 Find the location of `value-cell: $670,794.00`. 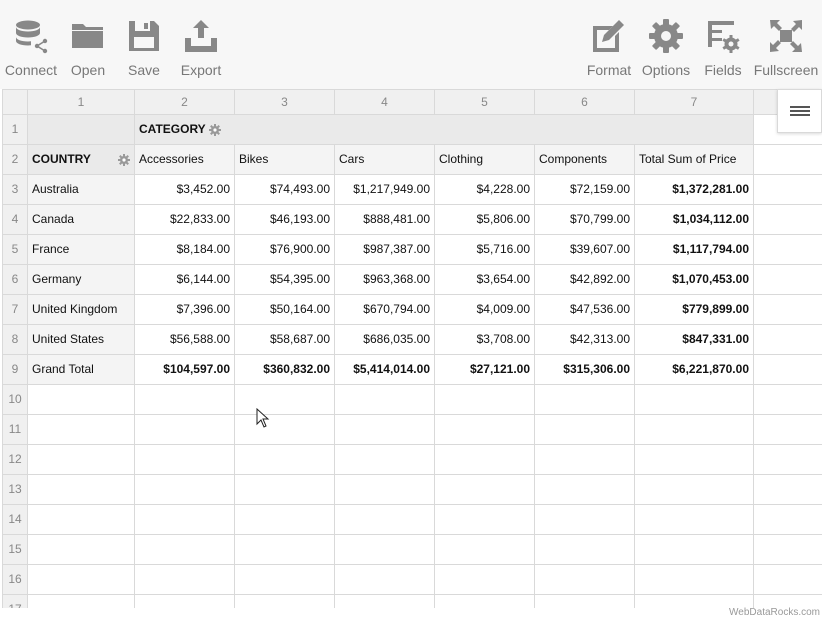

value-cell: $670,794.00 is located at coordinates (385, 310).